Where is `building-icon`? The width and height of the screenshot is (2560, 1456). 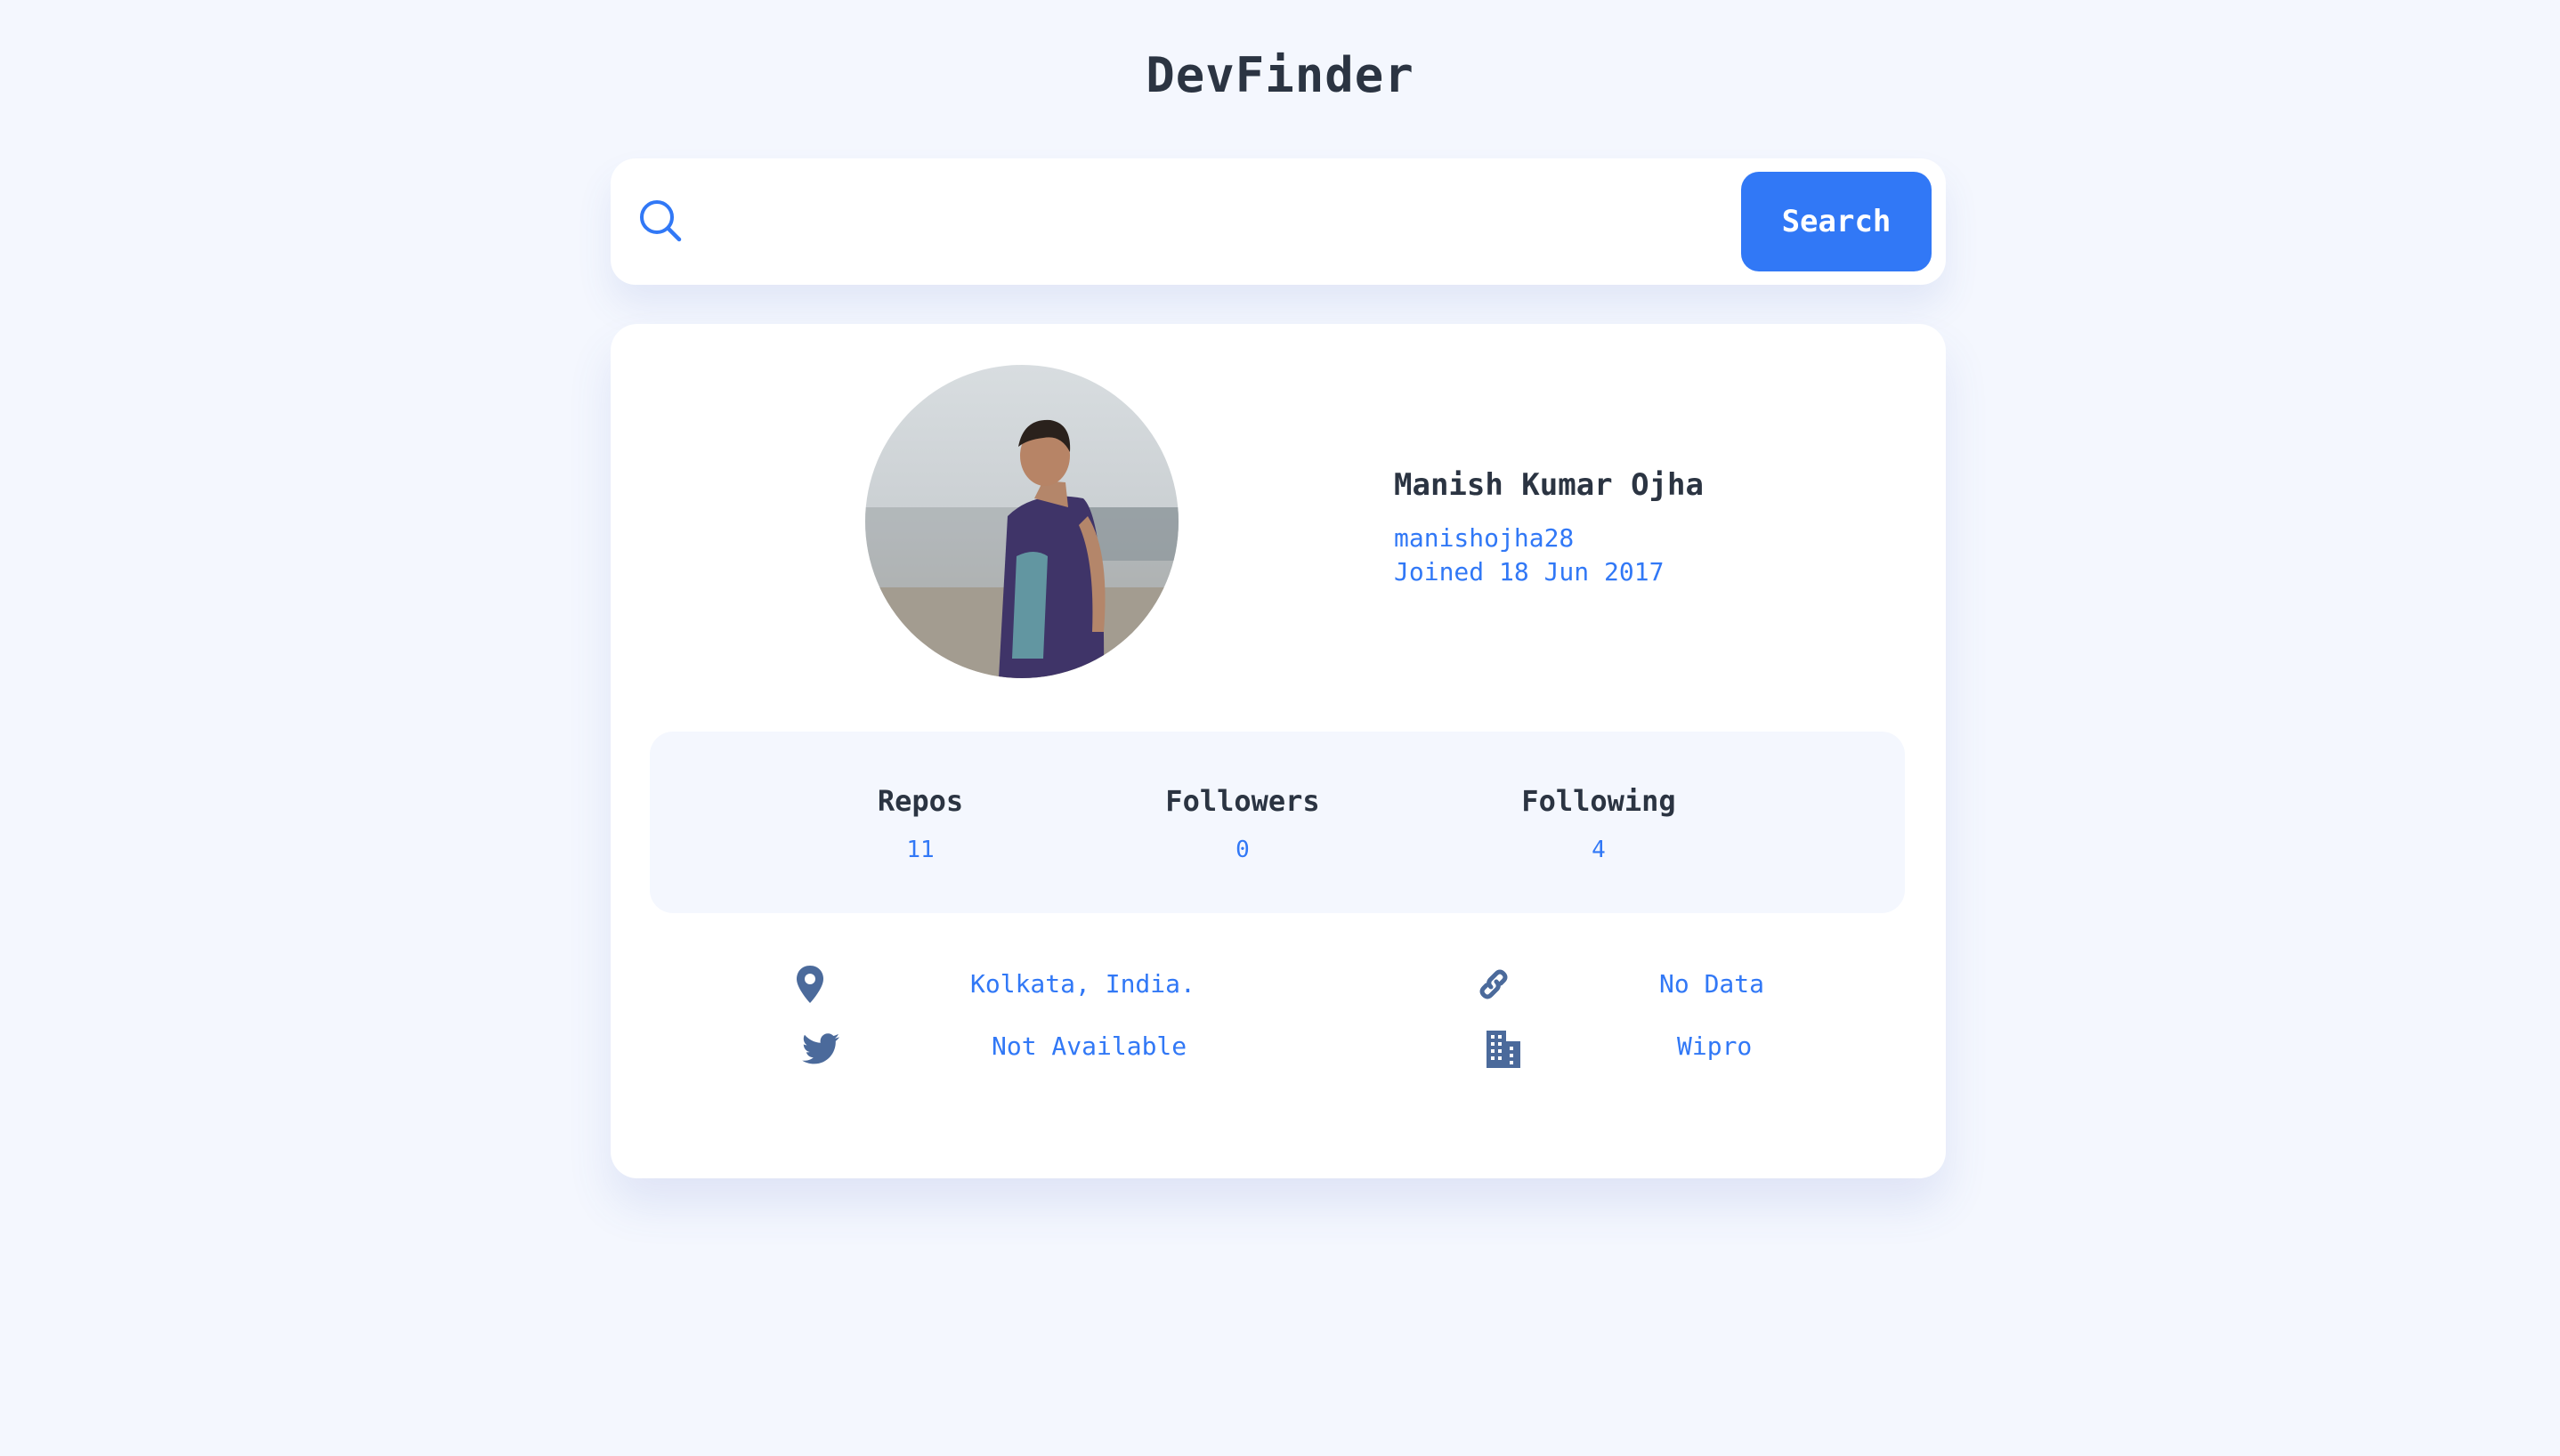
building-icon is located at coordinates (1504, 1048).